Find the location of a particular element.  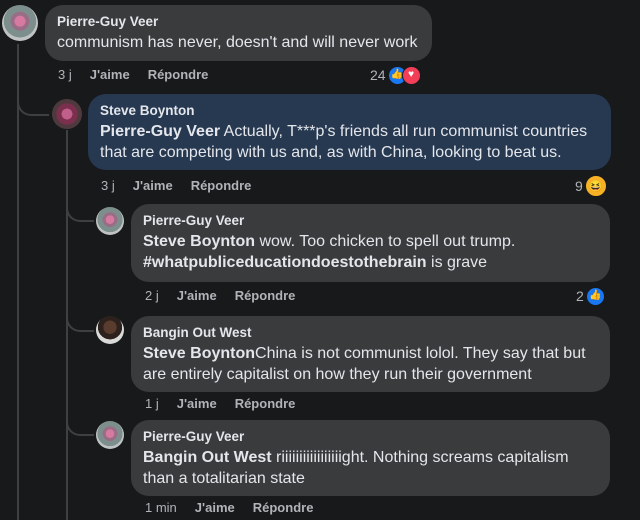

comment-actions: 1 j J'aime Répondre is located at coordinates (229, 404).